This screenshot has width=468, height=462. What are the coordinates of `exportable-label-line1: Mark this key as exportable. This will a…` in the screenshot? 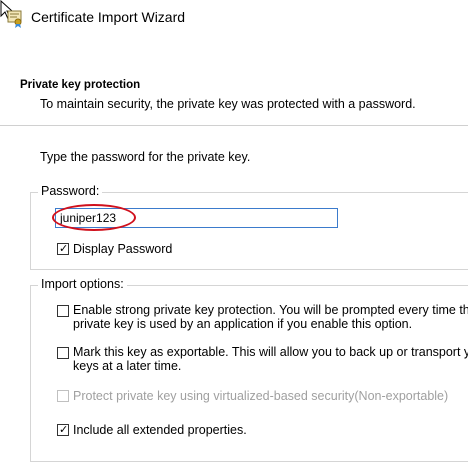 It's located at (270, 352).